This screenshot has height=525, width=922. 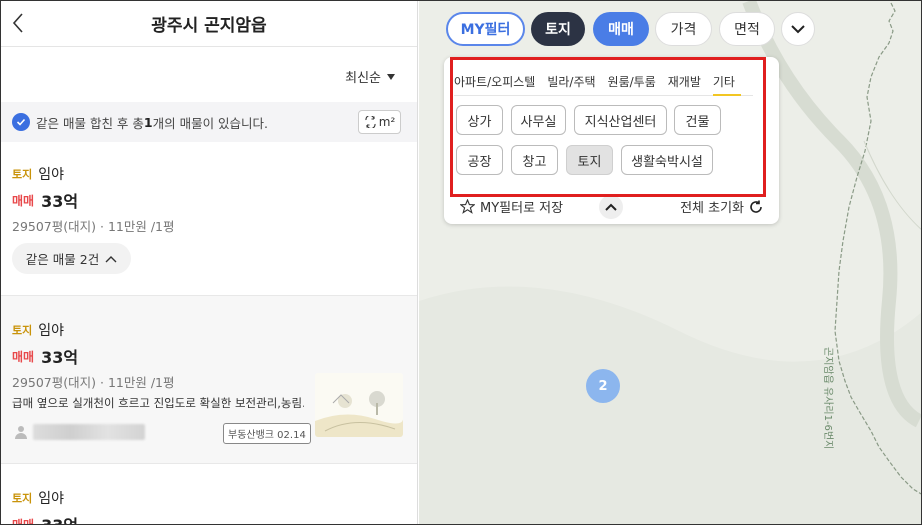 What do you see at coordinates (479, 120) in the screenshot?
I see `chip-store: 상가` at bounding box center [479, 120].